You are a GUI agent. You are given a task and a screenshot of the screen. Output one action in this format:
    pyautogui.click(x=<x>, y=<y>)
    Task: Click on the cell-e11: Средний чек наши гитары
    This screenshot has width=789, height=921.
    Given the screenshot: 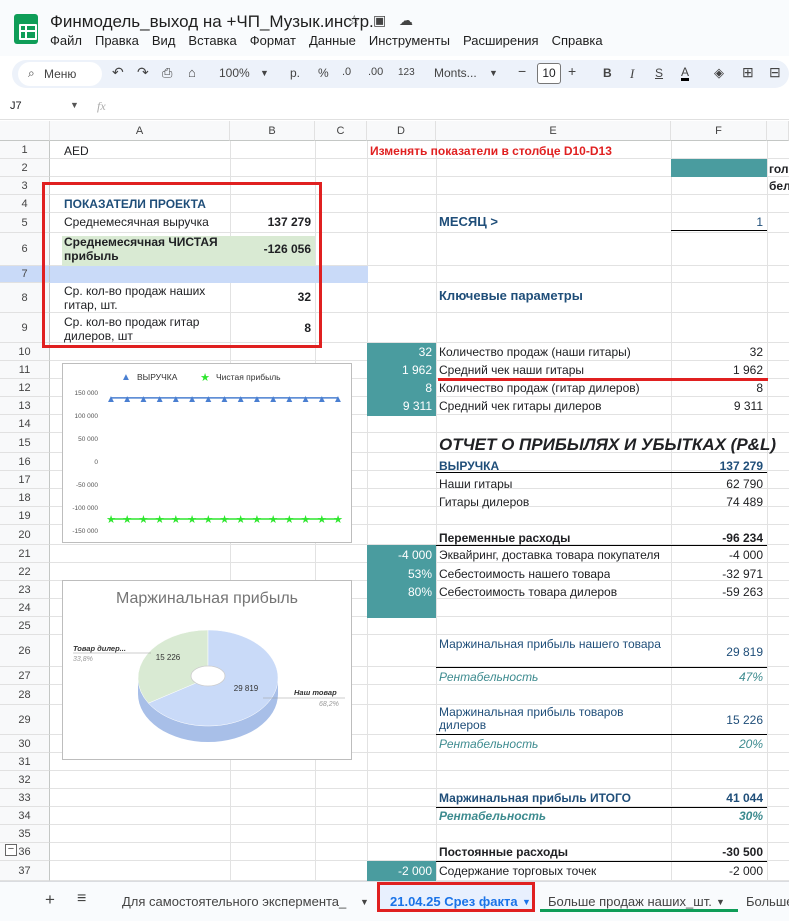 What is the action you would take?
    pyautogui.click(x=511, y=370)
    